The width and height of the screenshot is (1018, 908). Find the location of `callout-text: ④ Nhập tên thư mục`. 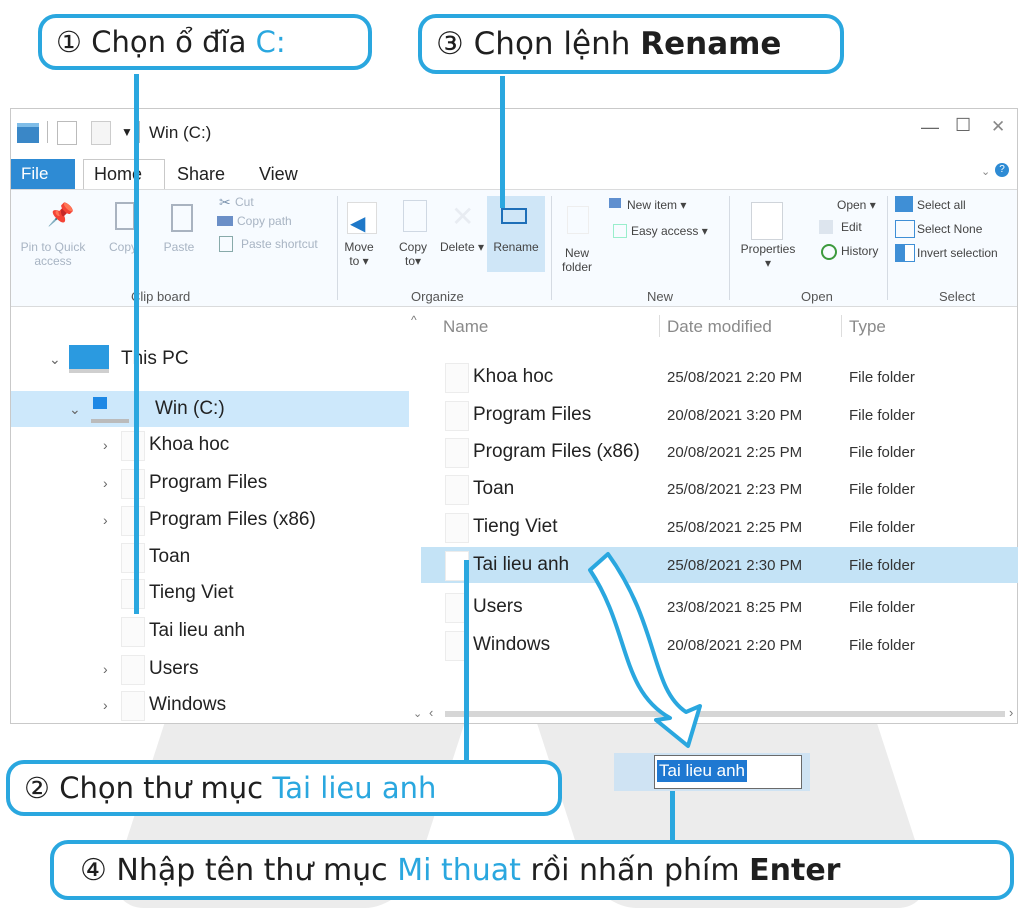

callout-text: ④ Nhập tên thư mục is located at coordinates (239, 870).